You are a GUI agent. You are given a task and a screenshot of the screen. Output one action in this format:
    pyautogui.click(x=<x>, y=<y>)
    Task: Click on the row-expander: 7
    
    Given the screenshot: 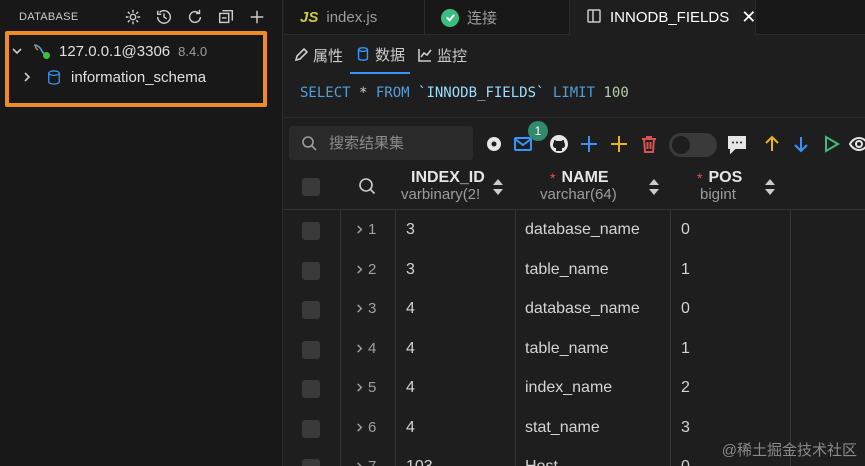 What is the action you would take?
    pyautogui.click(x=365, y=462)
    